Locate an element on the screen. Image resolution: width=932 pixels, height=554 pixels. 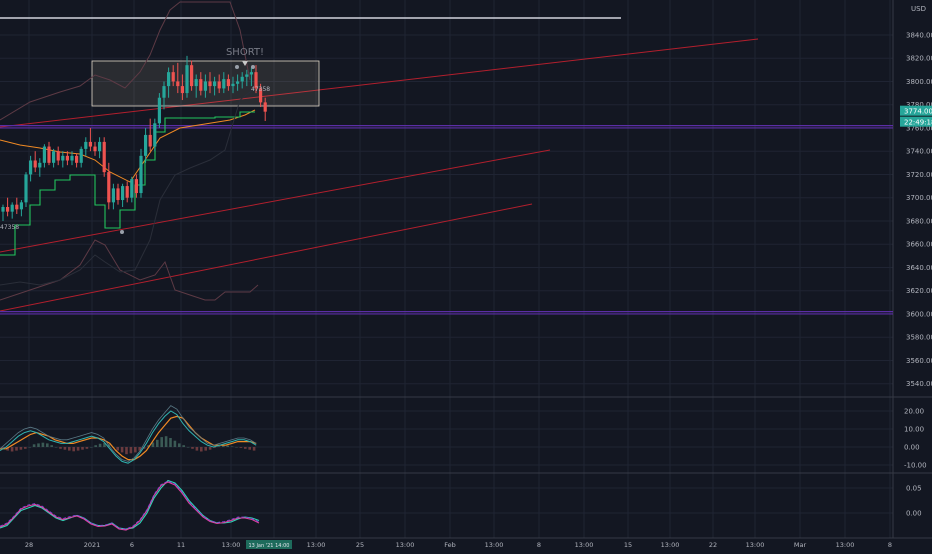
countdown-label: 22:49:18 is located at coordinates (918, 123).